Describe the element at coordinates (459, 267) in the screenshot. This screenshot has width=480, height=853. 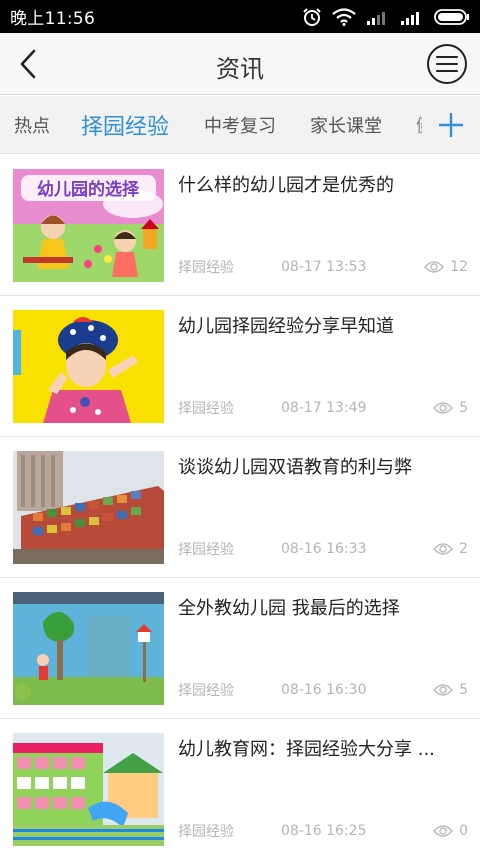
I see `views-count: 12` at that location.